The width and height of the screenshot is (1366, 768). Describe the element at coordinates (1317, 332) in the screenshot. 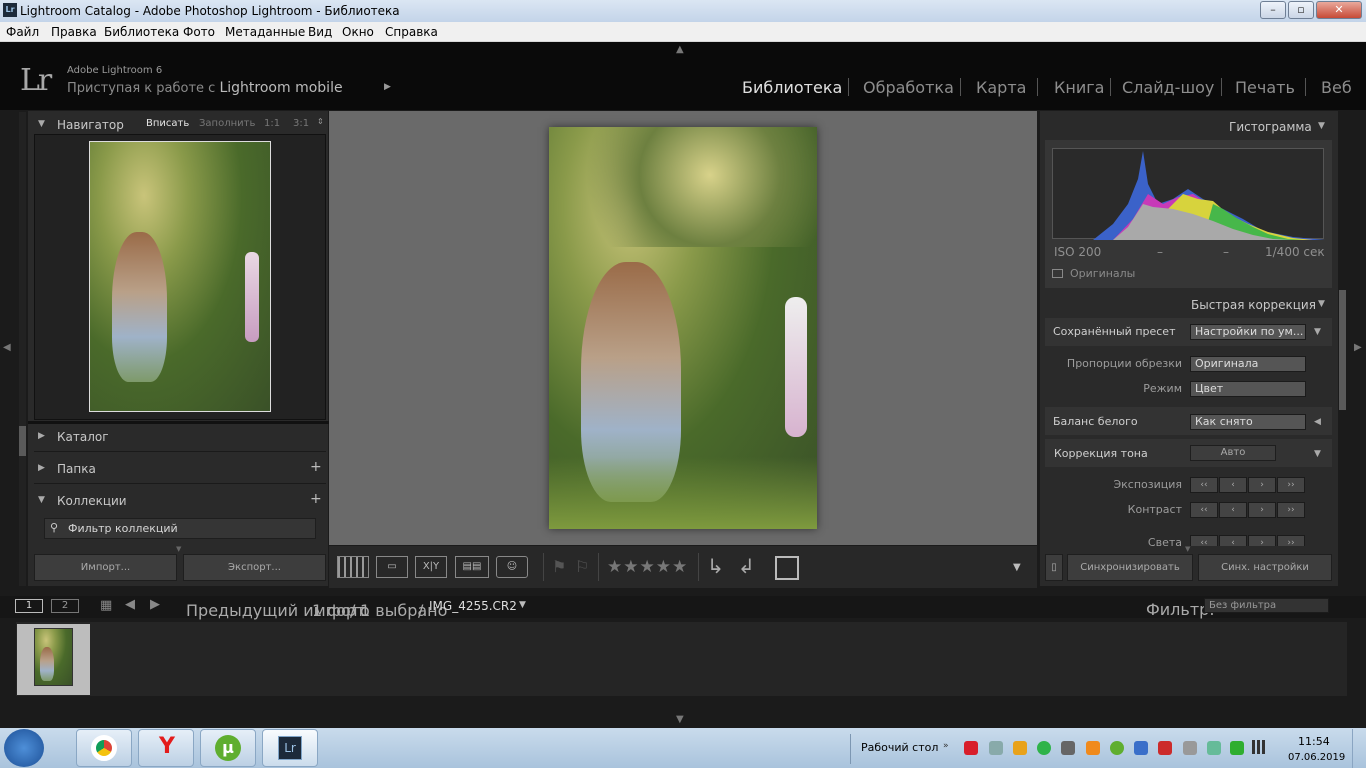

I see `saved-preset-collapse-icon: ▼` at that location.